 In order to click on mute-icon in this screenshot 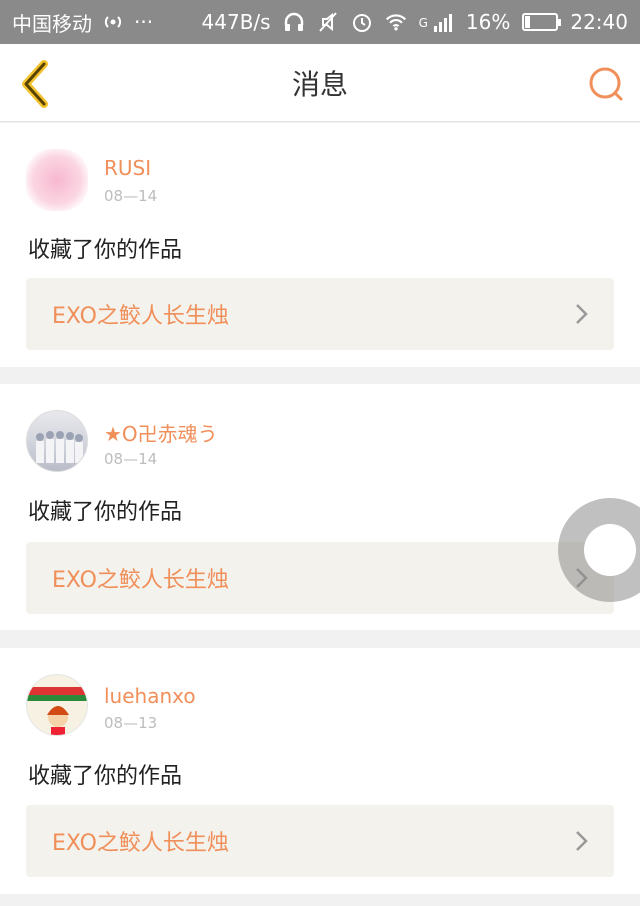, I will do `click(327, 22)`.